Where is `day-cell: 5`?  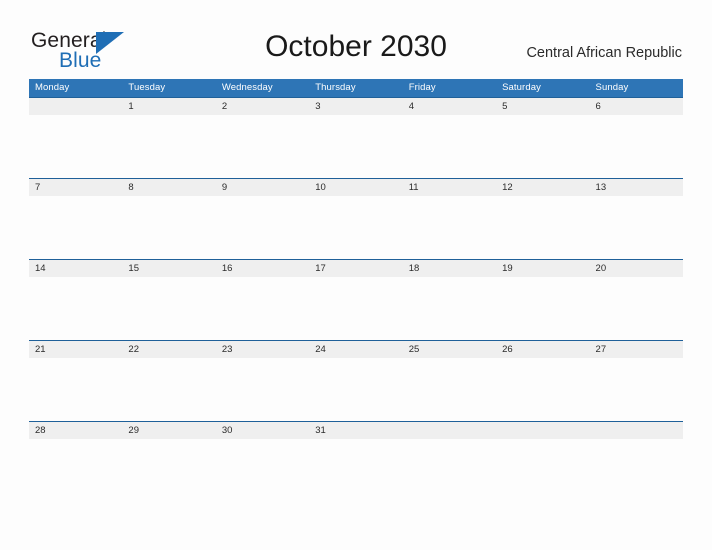
day-cell: 5 is located at coordinates (542, 106).